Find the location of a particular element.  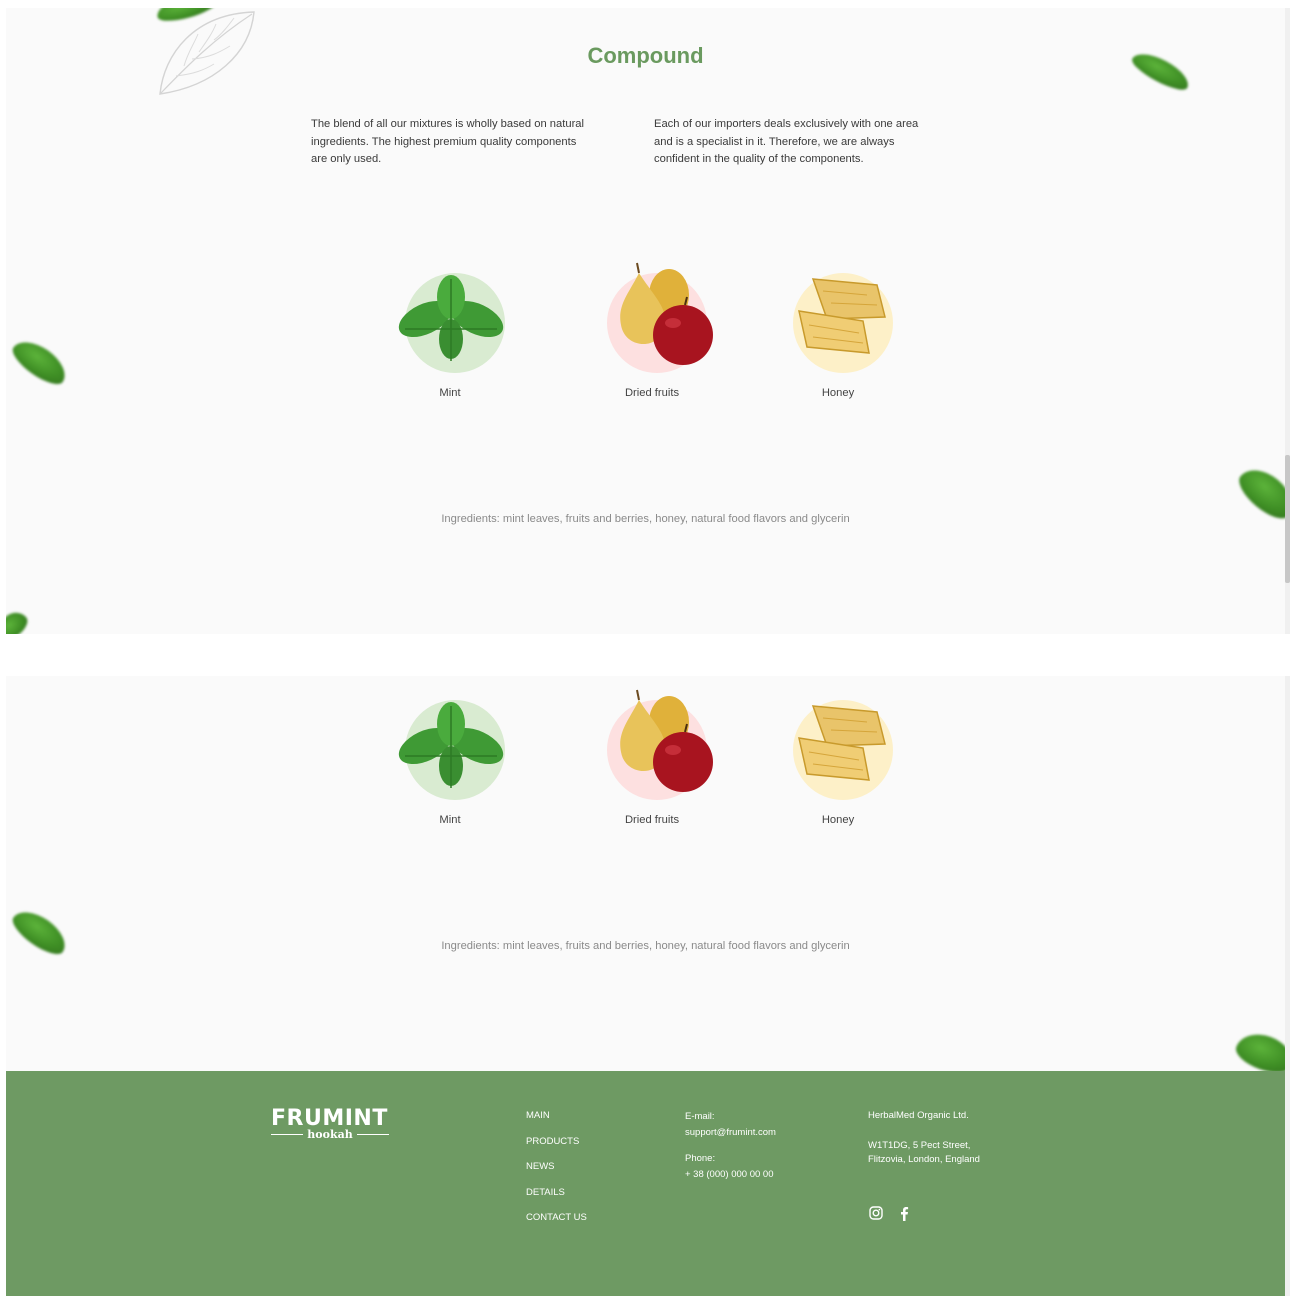

footer-nav: MAIN PRODUCTS NEWS DETAILS CONTACT US is located at coordinates (556, 1173).